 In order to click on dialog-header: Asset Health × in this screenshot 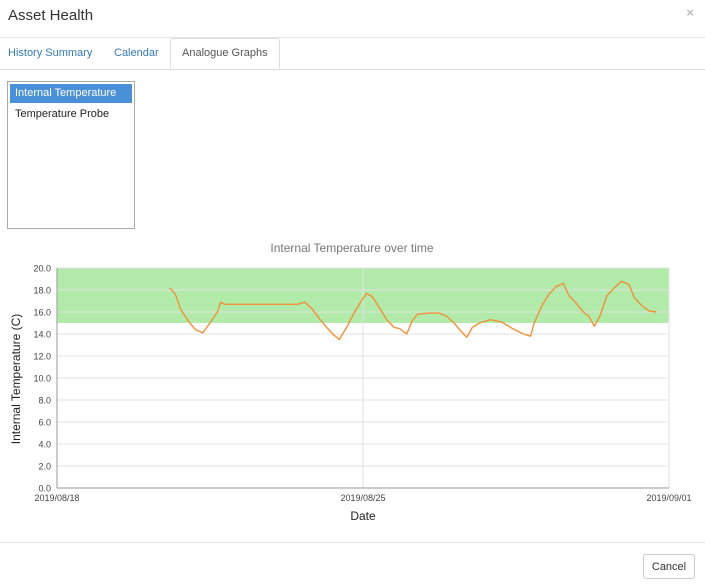, I will do `click(352, 19)`.